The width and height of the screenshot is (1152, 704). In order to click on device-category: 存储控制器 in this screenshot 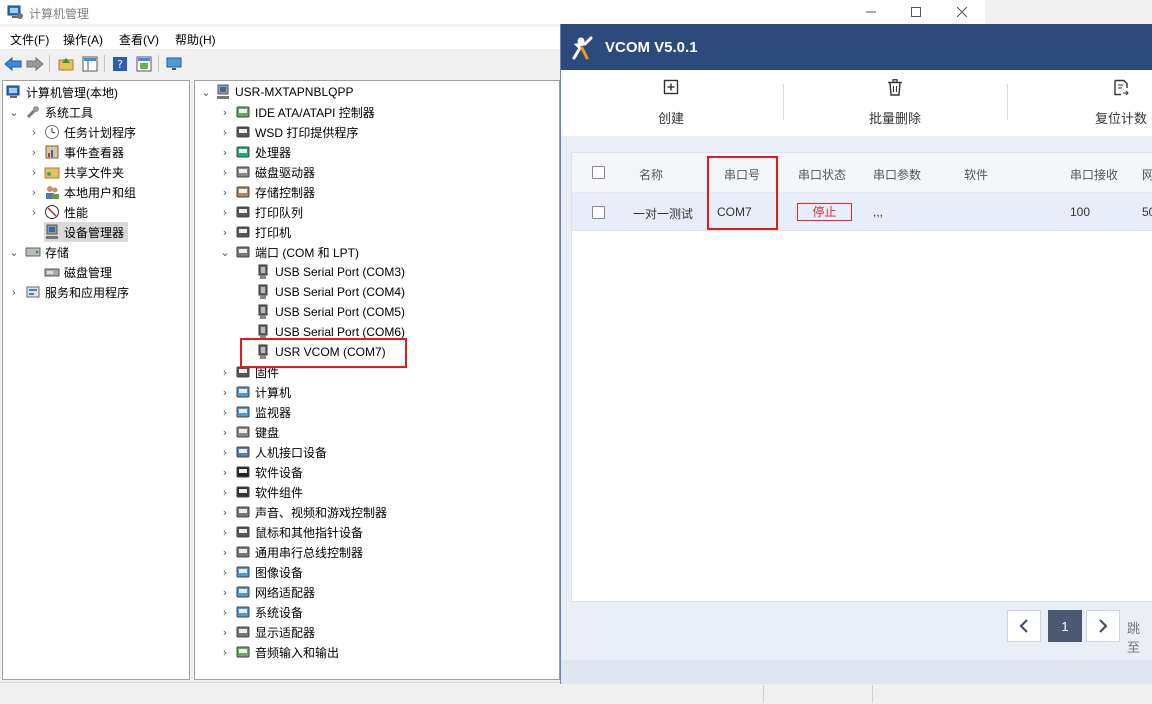, I will do `click(275, 192)`.